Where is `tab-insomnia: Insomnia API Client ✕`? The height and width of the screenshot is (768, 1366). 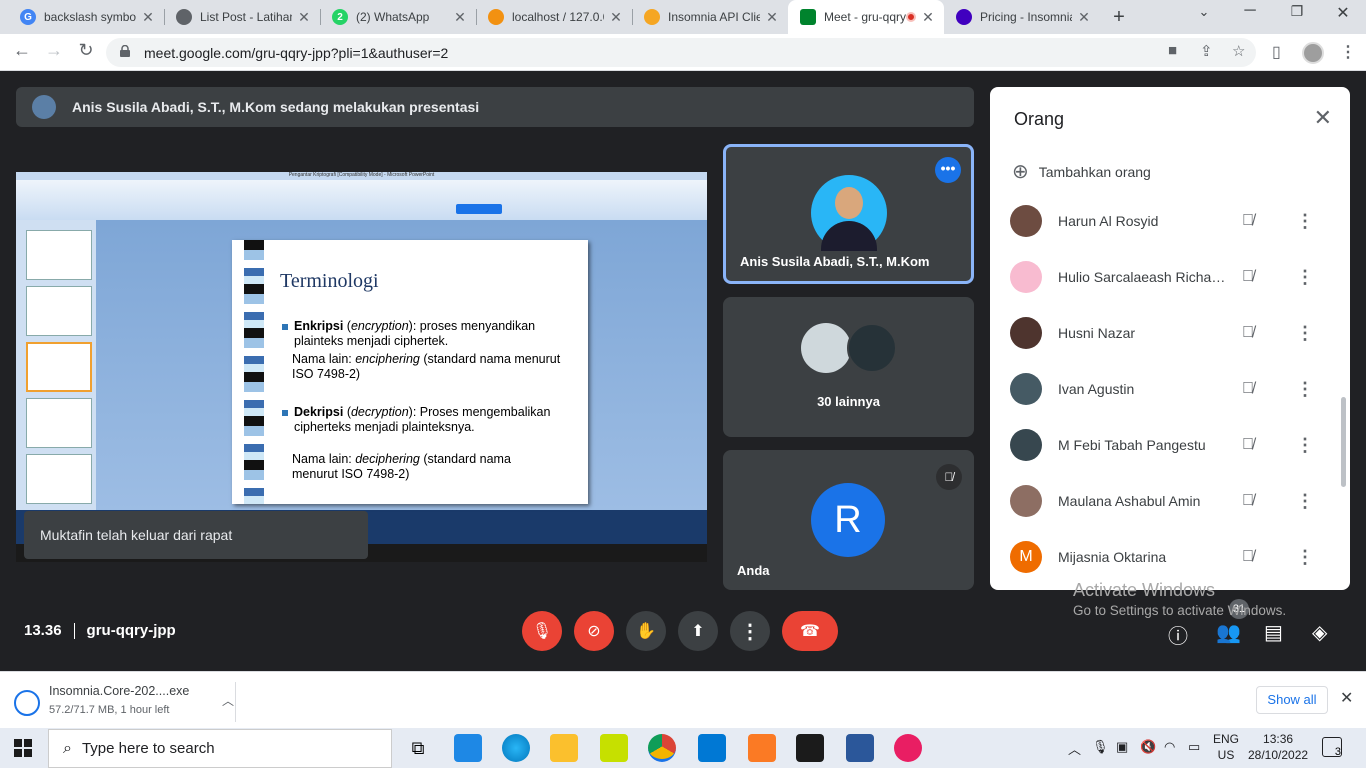 tab-insomnia: Insomnia API Client ✕ is located at coordinates (710, 17).